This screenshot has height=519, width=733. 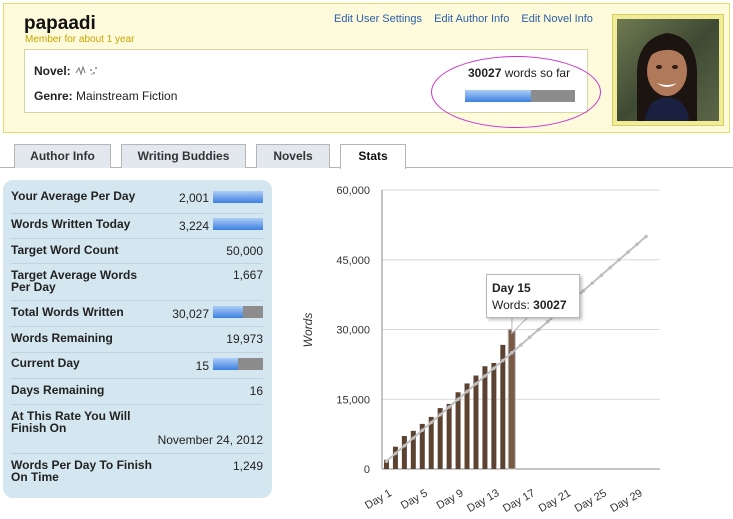 I want to click on novel-line: Novel:, so click(x=67, y=71).